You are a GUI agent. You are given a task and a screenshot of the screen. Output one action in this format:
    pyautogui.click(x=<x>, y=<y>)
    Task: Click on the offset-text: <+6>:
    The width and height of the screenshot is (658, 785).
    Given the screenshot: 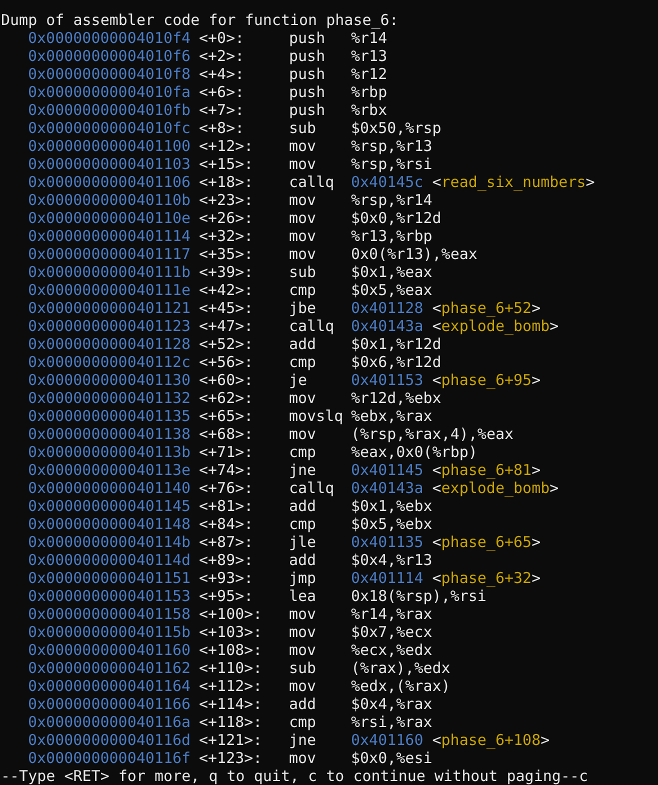 What is the action you would take?
    pyautogui.click(x=222, y=92)
    